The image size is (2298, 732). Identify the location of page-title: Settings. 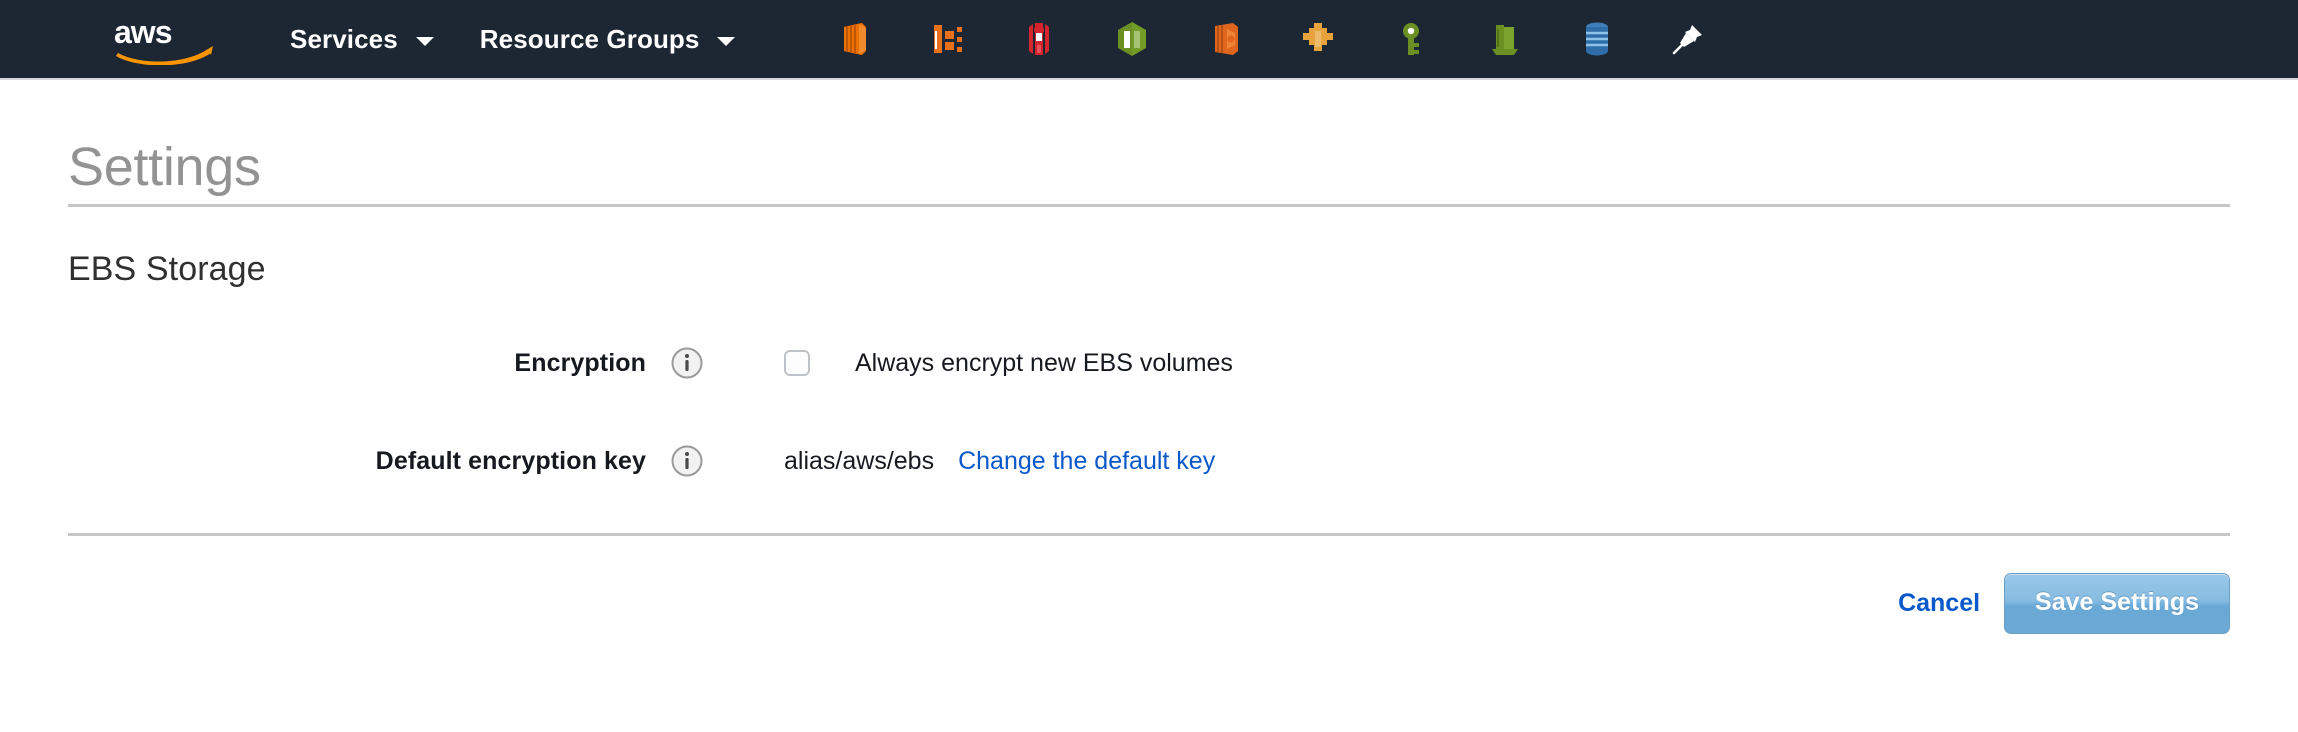
(164, 167).